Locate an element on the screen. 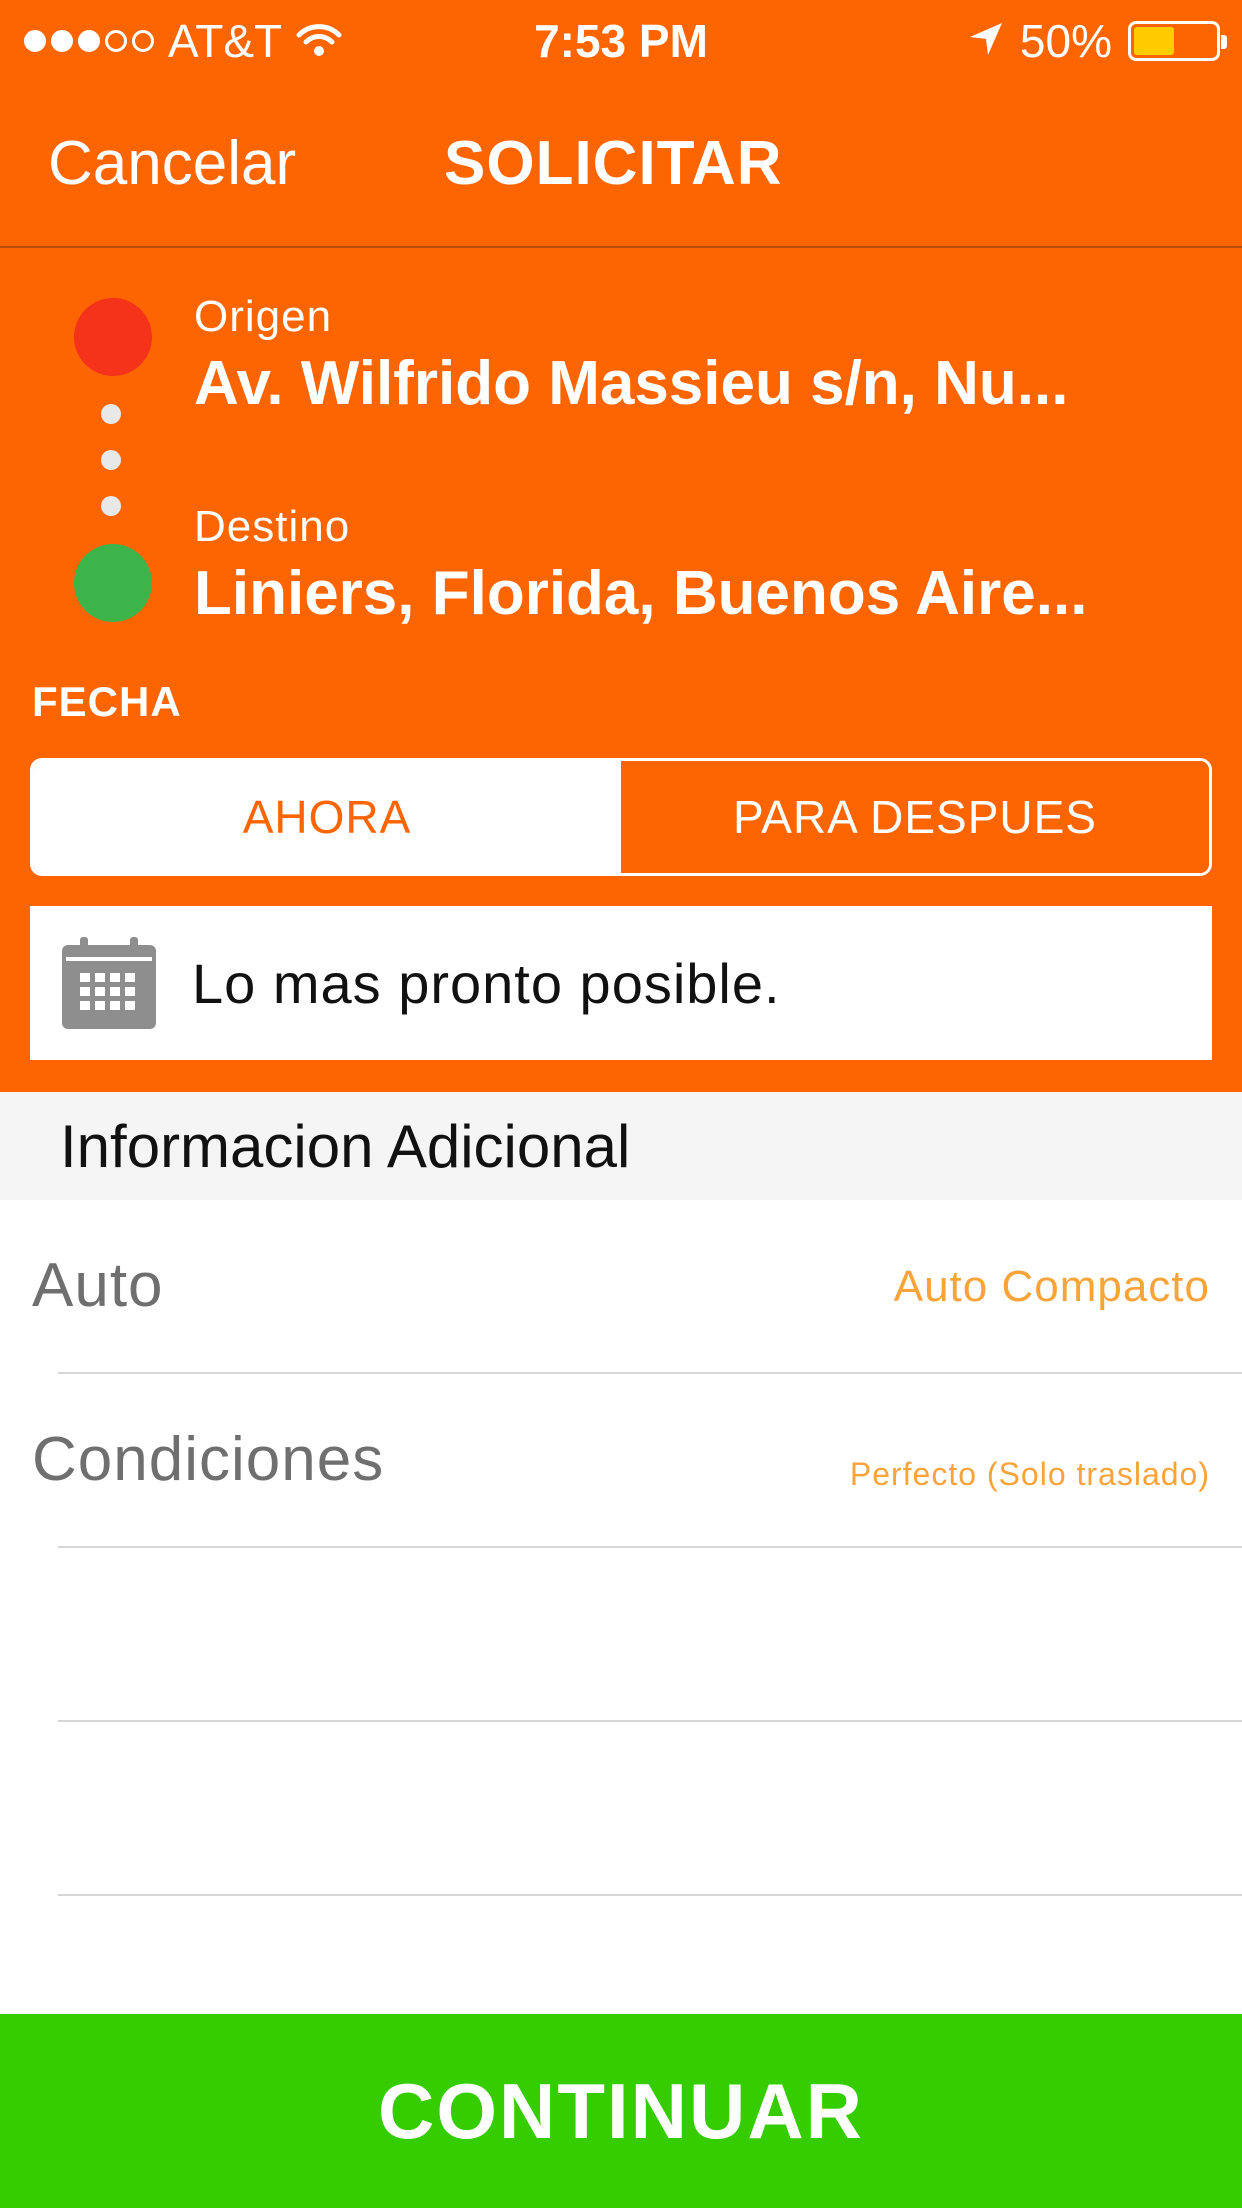  status-right: 50% is located at coordinates (1097, 41).